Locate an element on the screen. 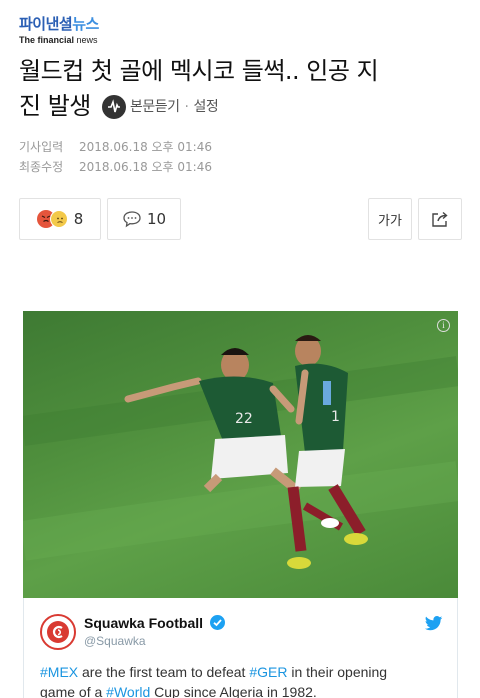 The height and width of the screenshot is (698, 480). site-logo: 파이낸셜뉴스 The financial news is located at coordinates (59, 29).